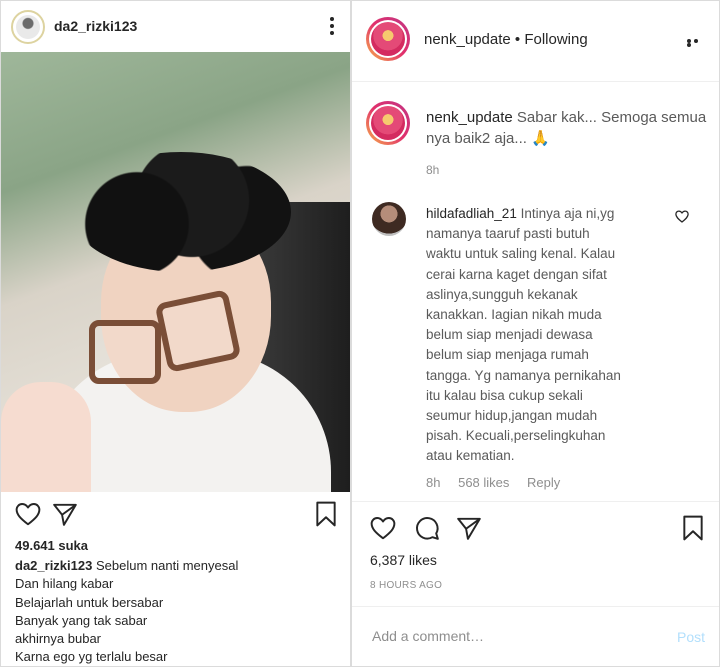 The image size is (720, 667). Describe the element at coordinates (691, 637) in the screenshot. I see `post-button: Post` at that location.